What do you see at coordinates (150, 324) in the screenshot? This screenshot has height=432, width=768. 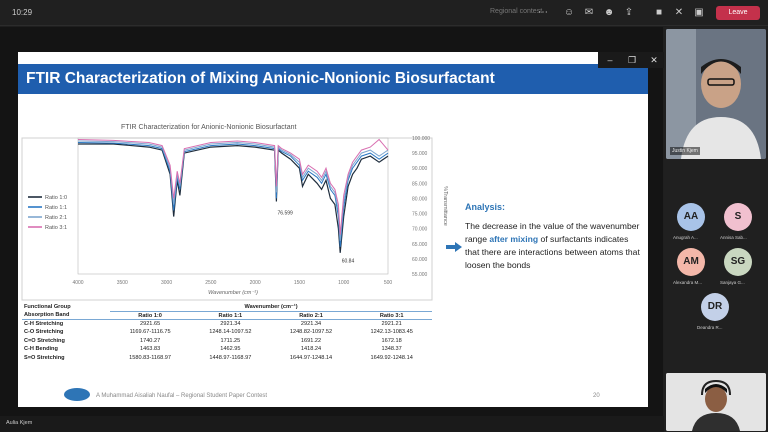 I see `table-cell: 2921.65` at bounding box center [150, 324].